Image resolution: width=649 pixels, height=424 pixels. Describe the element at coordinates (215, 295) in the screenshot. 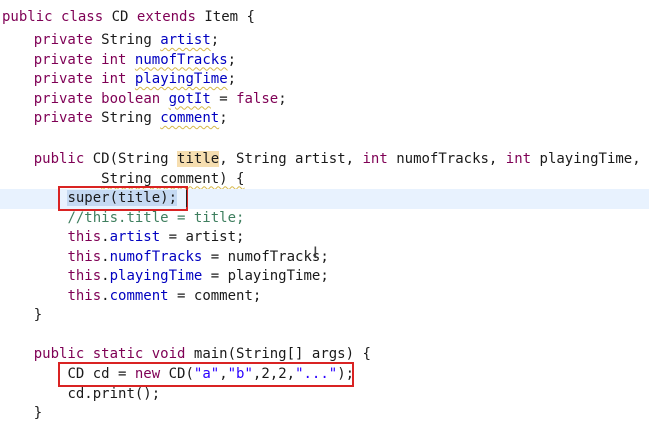

I see `expr: = comment;` at that location.